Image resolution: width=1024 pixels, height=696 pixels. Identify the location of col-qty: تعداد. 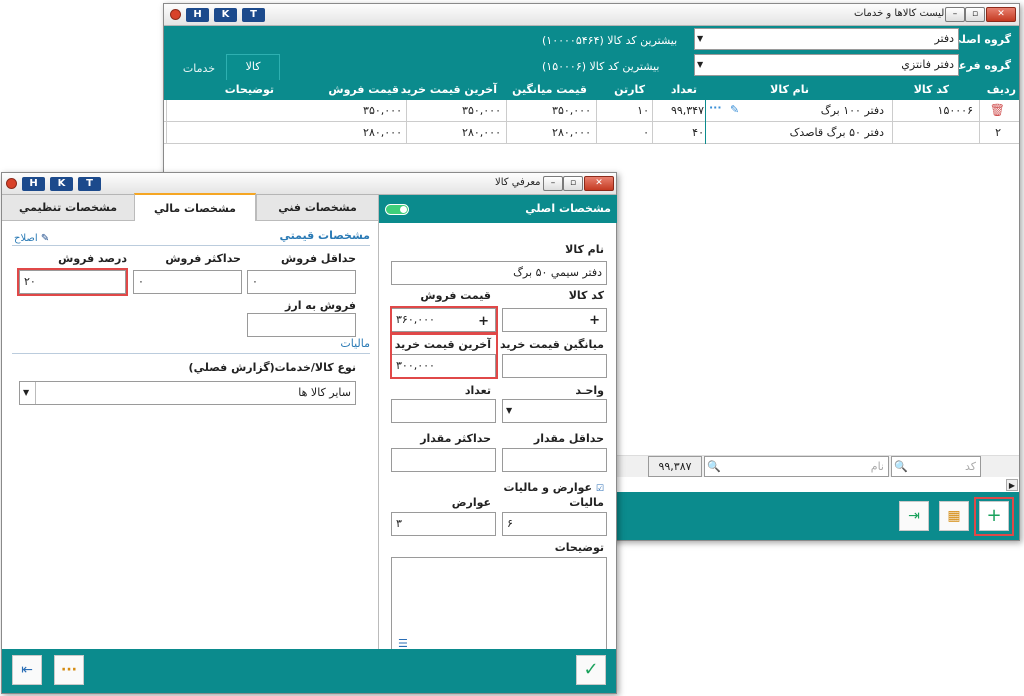
(683, 89).